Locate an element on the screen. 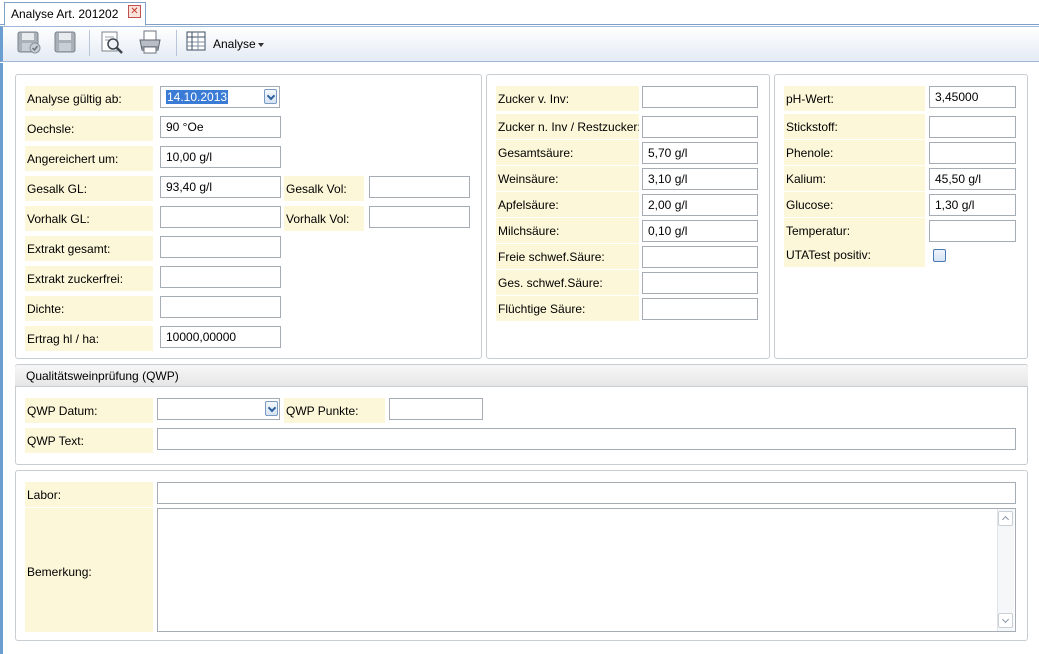 The width and height of the screenshot is (1039, 654). print-button is located at coordinates (151, 43).